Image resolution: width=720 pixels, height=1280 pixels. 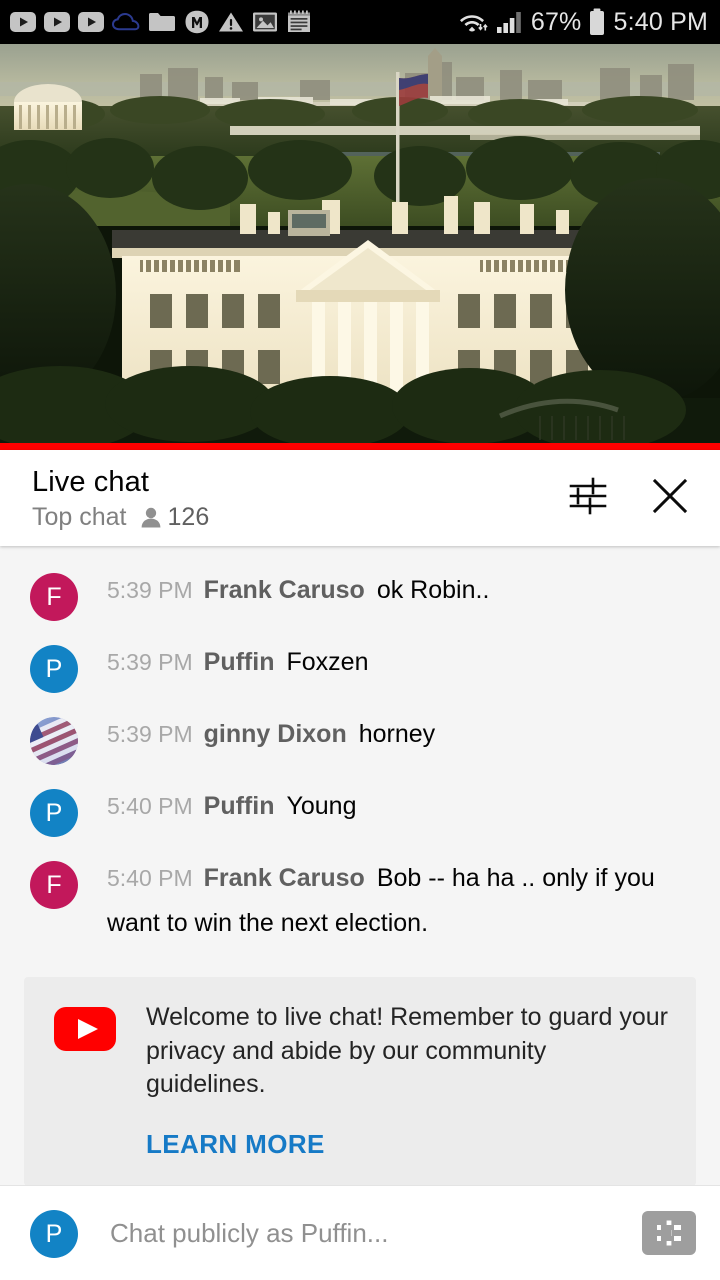 What do you see at coordinates (90, 482) in the screenshot?
I see `live-chat-title: Live chat` at bounding box center [90, 482].